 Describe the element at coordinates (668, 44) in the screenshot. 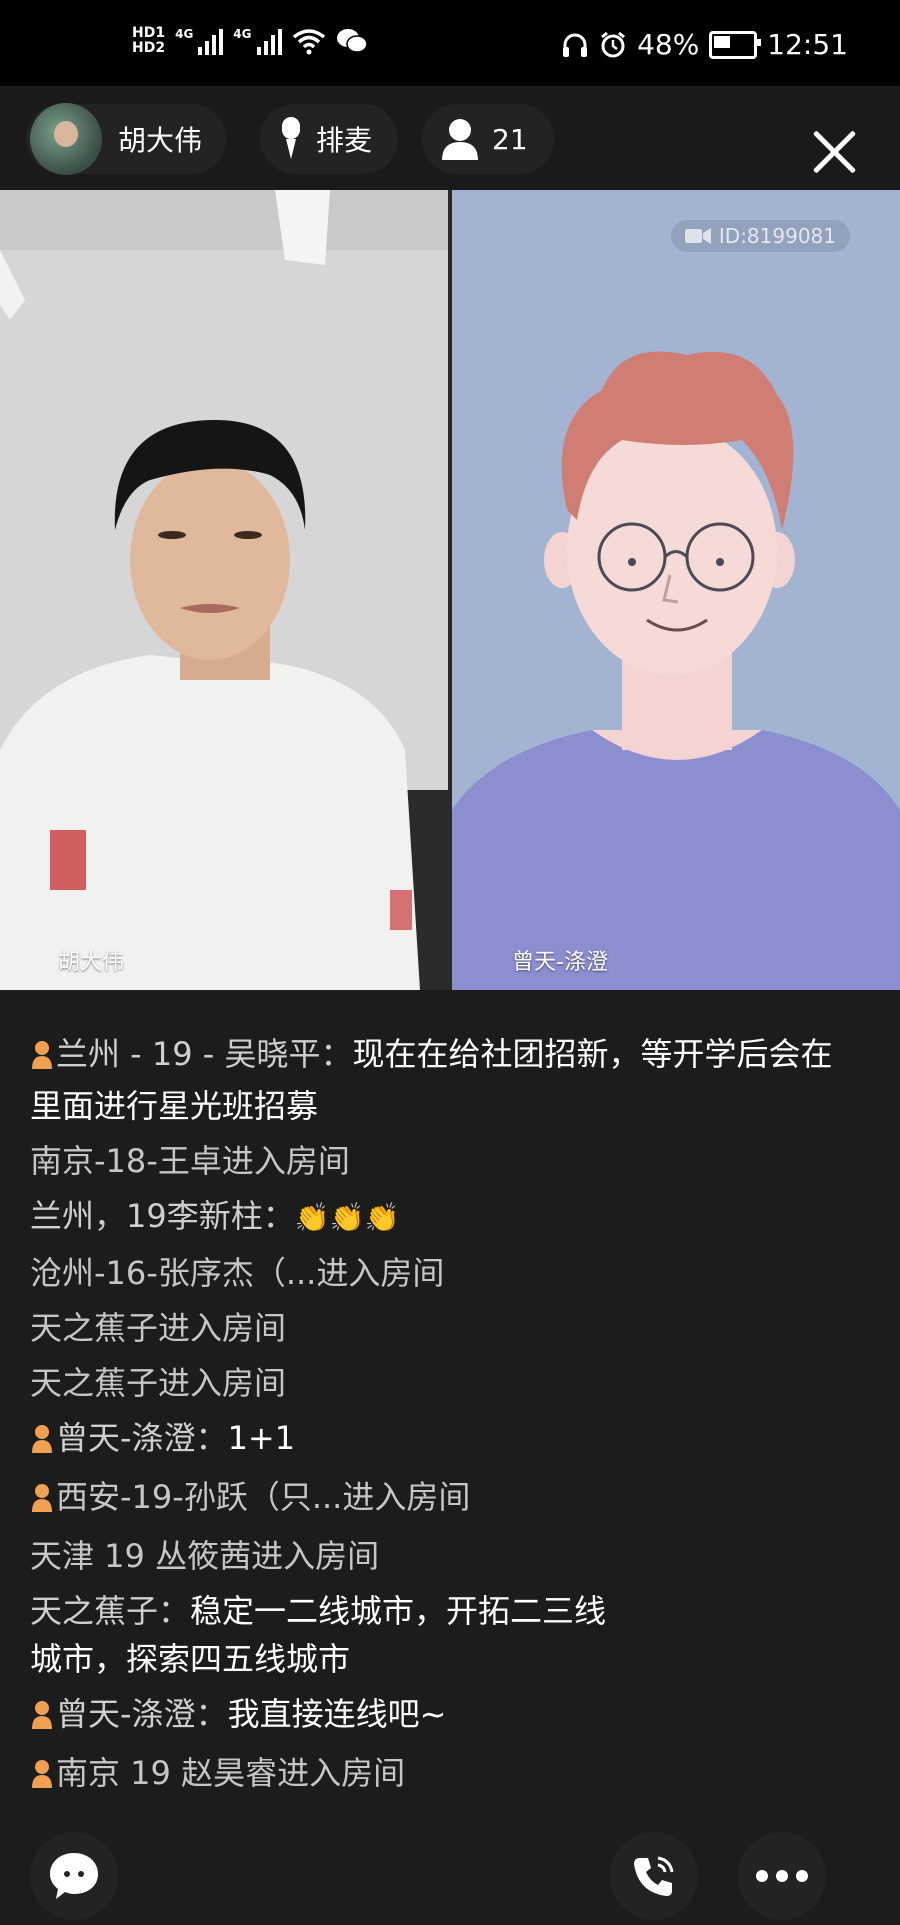

I see `battery-percent: 48%` at that location.